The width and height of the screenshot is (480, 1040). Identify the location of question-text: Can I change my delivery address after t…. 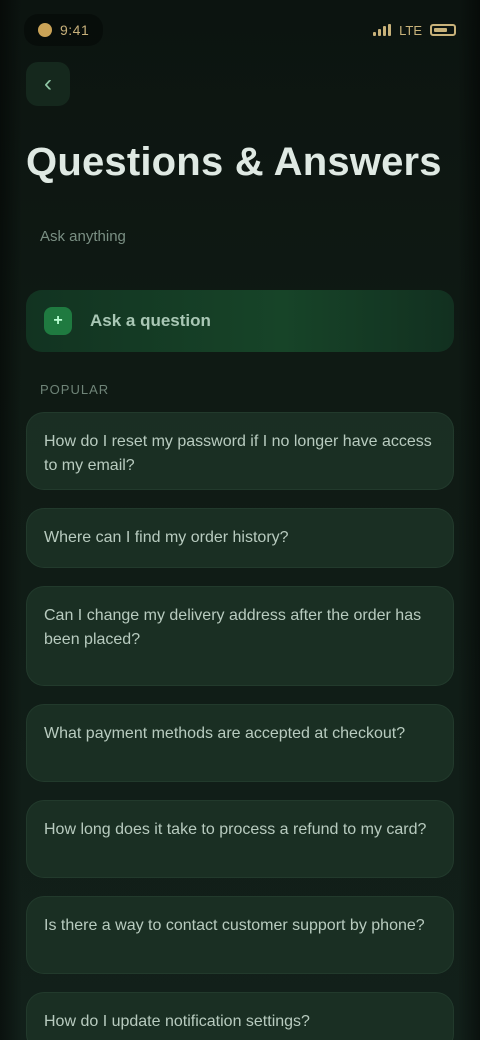
(233, 627).